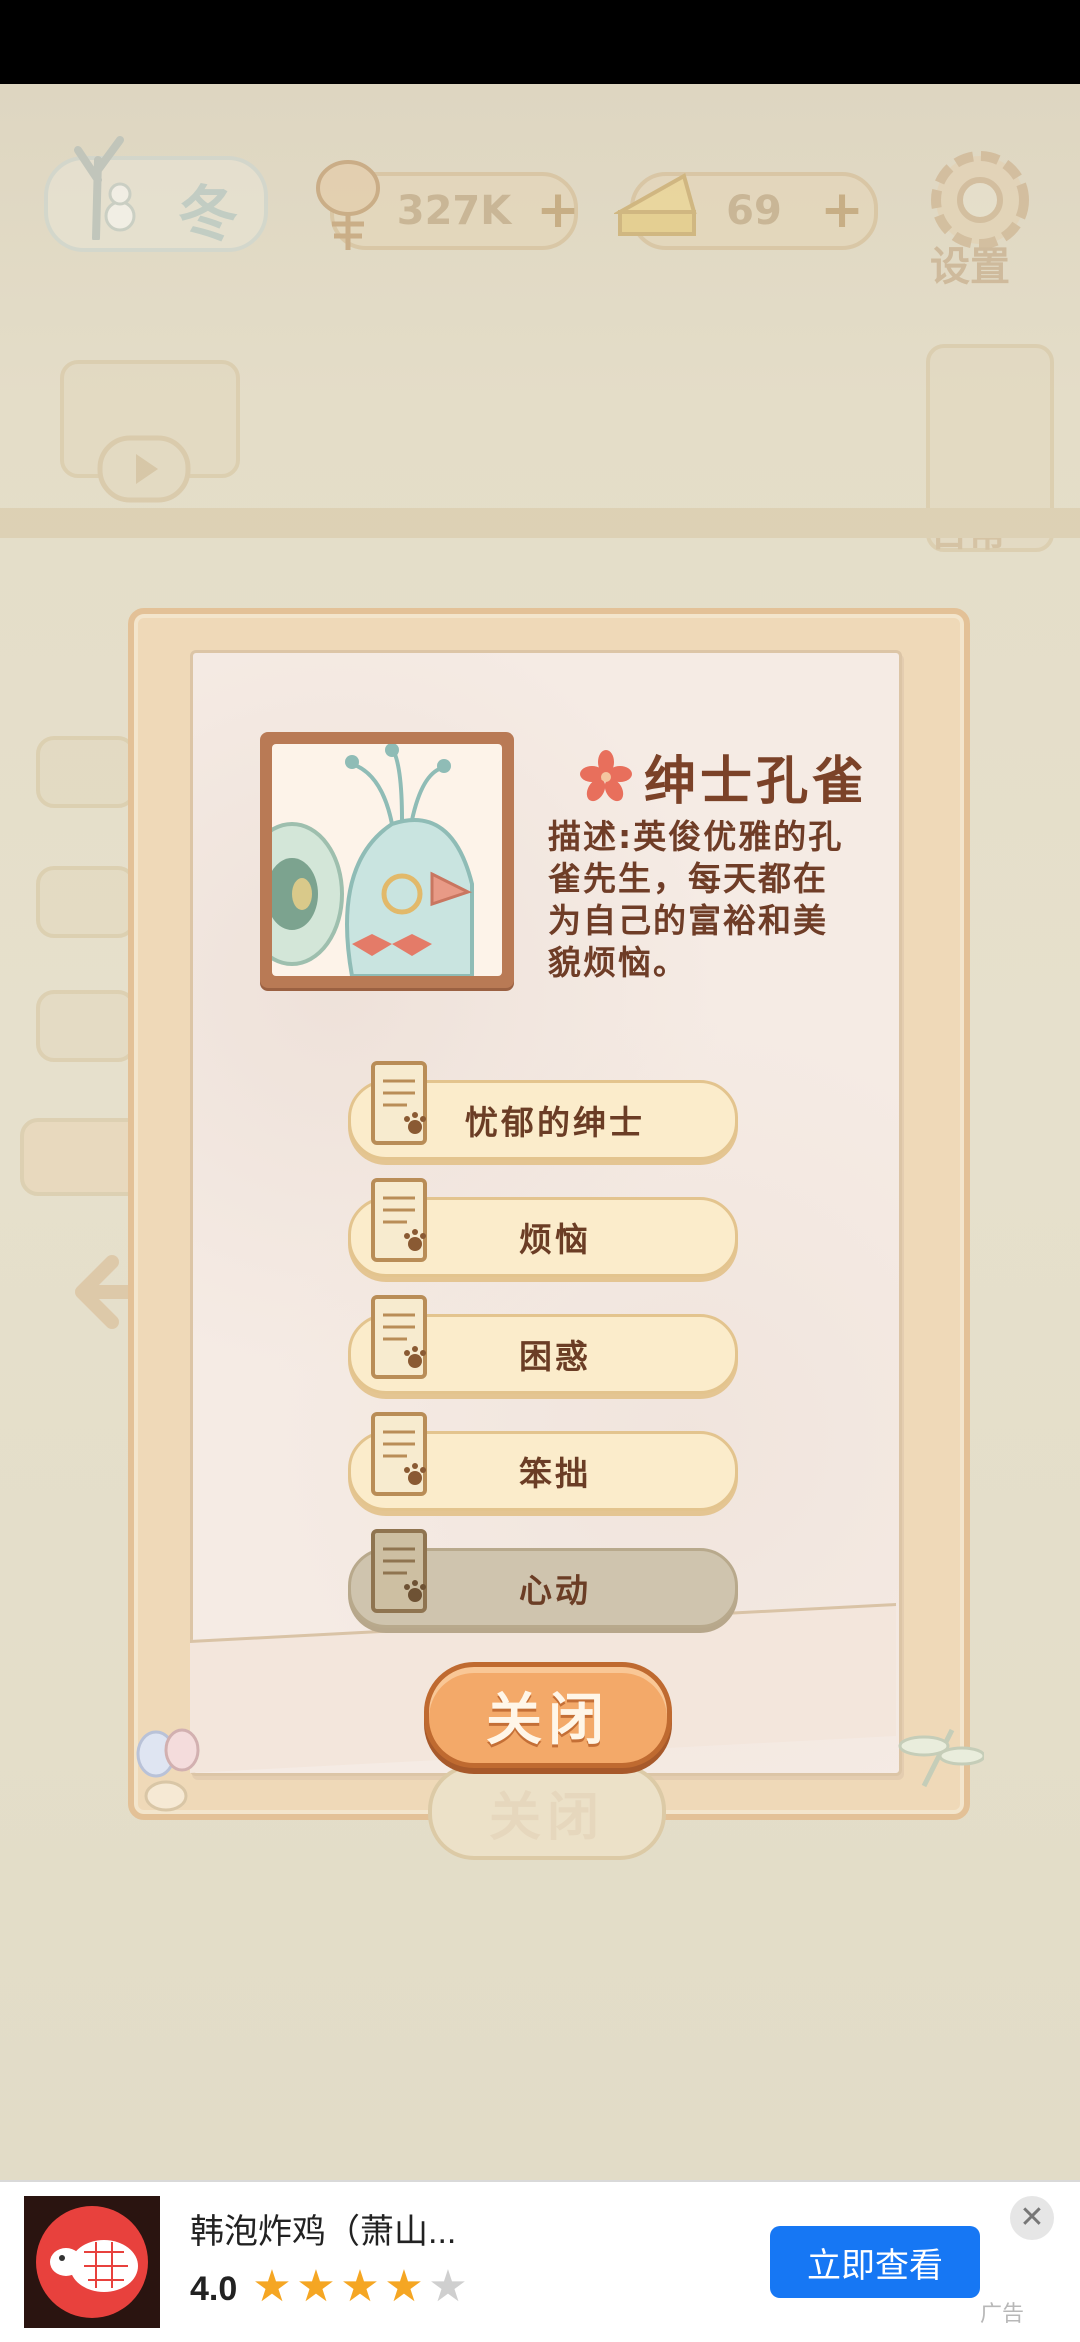  What do you see at coordinates (540, 523) in the screenshot?
I see `background-shelf` at bounding box center [540, 523].